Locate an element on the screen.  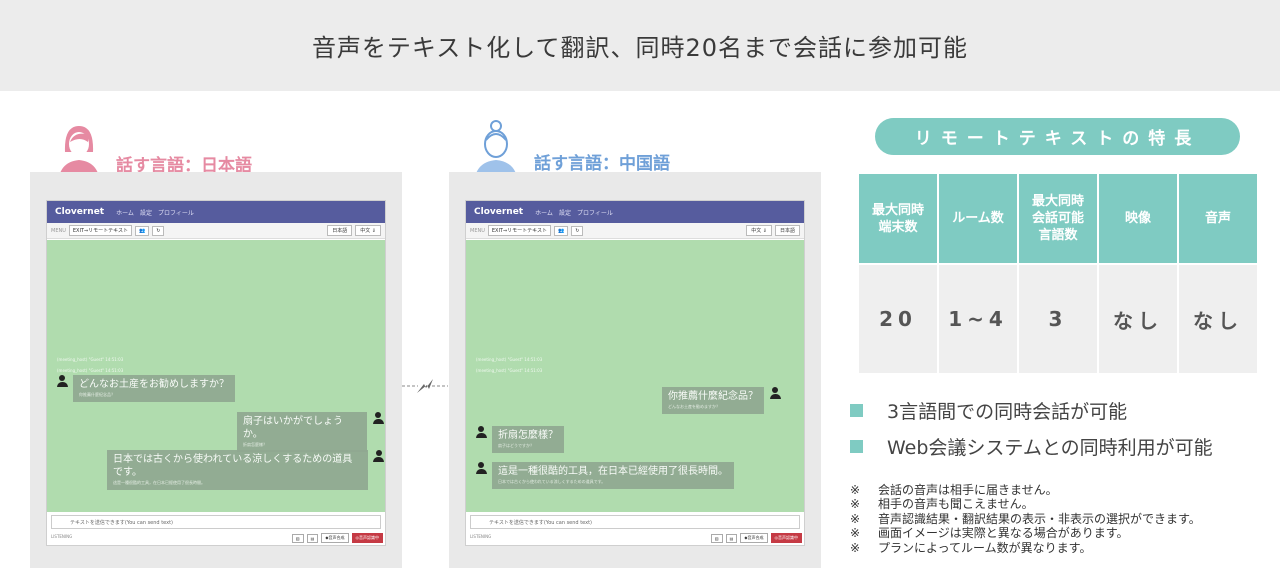
banner-title: 音声をテキスト化して翻訳、同時20名まで会話に参加可能 is located at coordinates (640, 48).